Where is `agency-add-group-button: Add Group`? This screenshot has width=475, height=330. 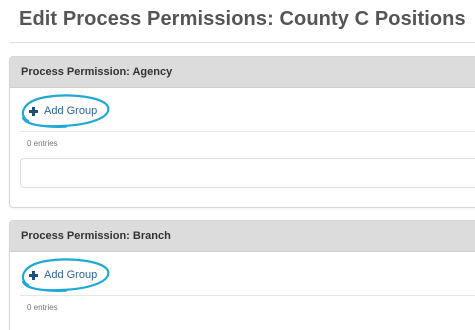
agency-add-group-button: Add Group is located at coordinates (63, 111).